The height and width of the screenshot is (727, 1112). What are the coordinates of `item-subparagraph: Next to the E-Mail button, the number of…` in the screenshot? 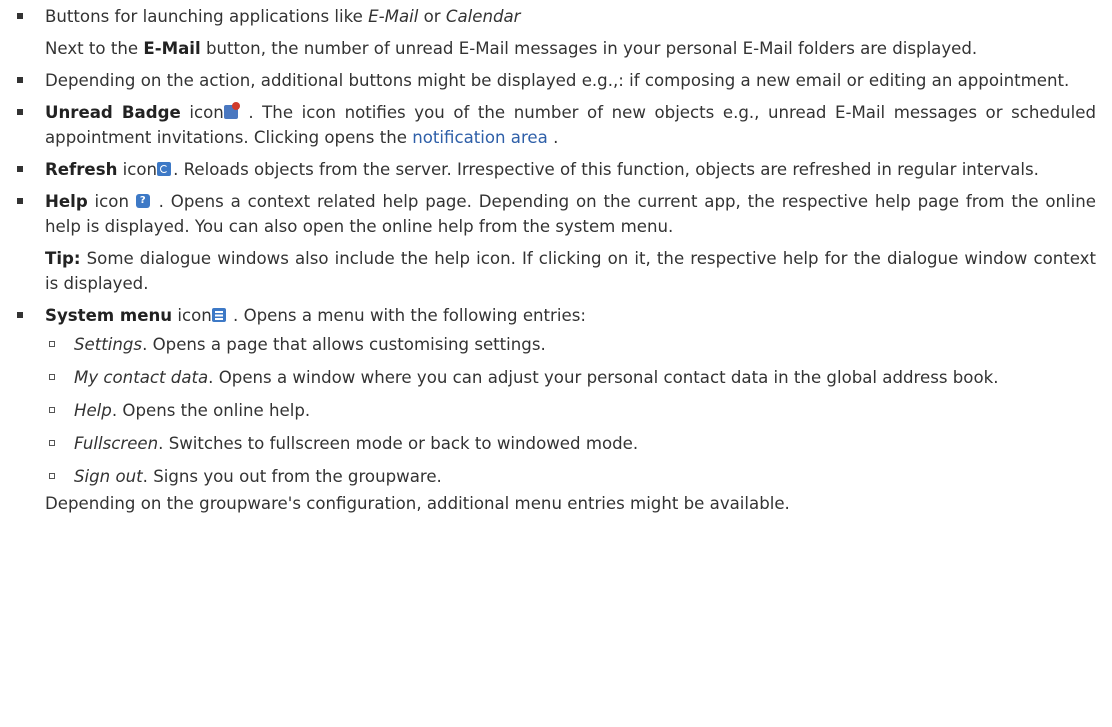 It's located at (511, 48).